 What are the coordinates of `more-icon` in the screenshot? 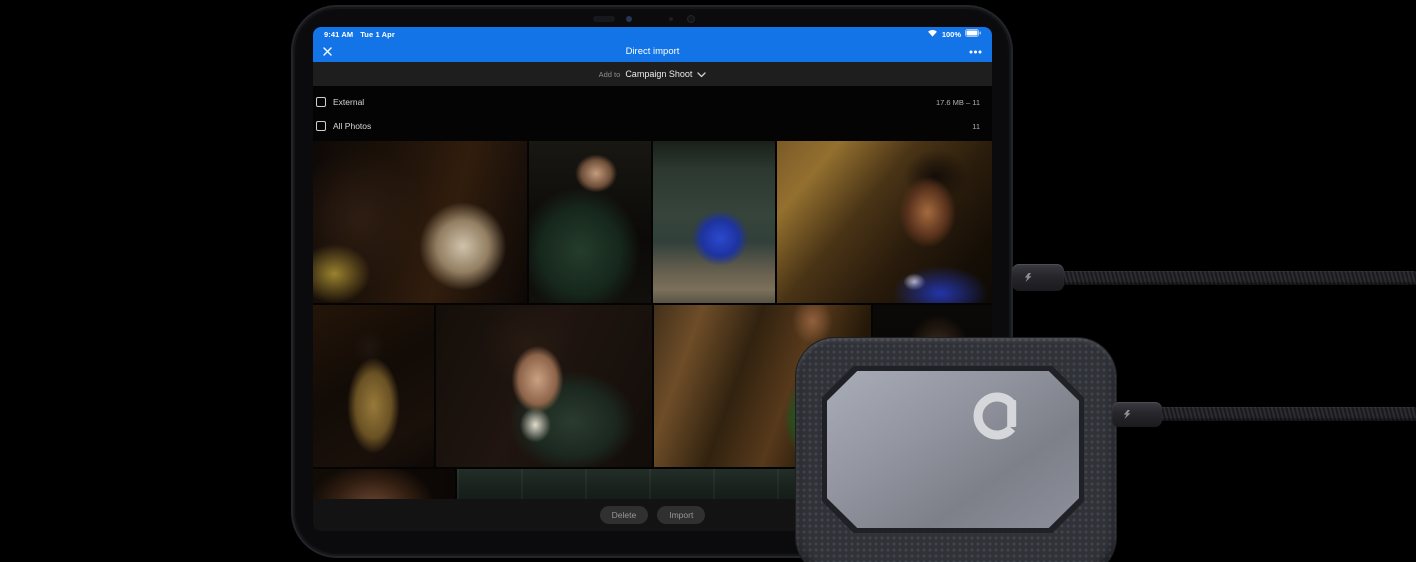 It's located at (974, 52).